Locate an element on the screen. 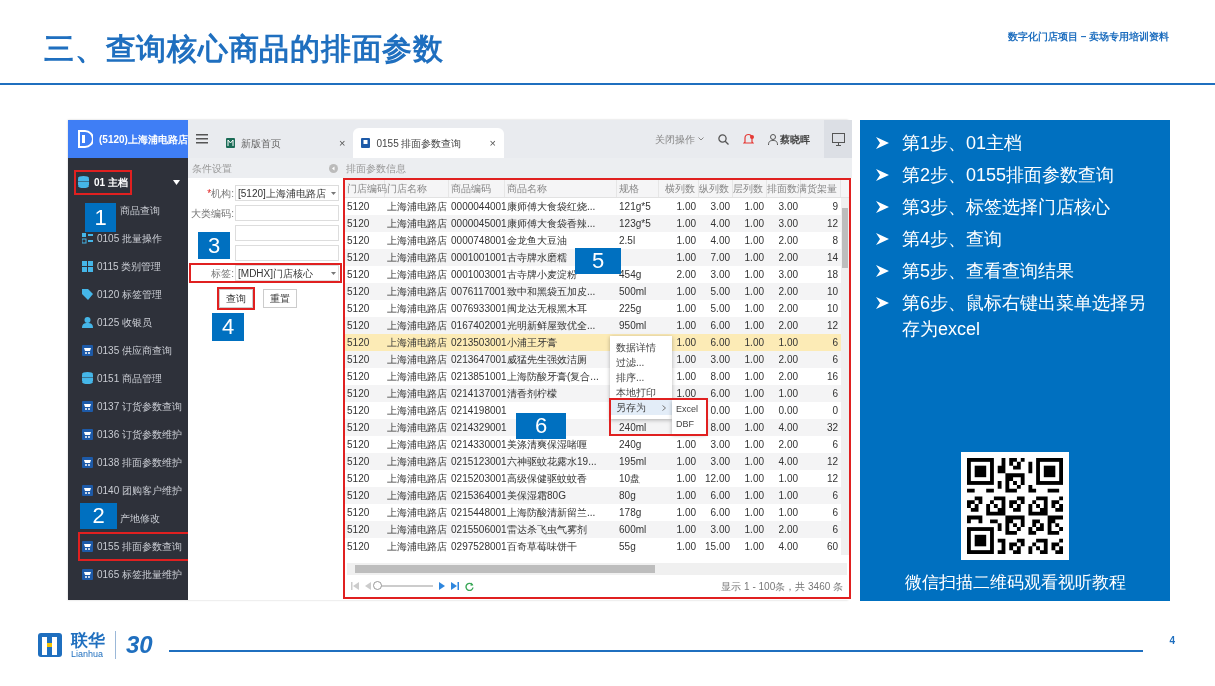 This screenshot has width=1215, height=686. nav-item: 0125 收银员 is located at coordinates (119, 322).